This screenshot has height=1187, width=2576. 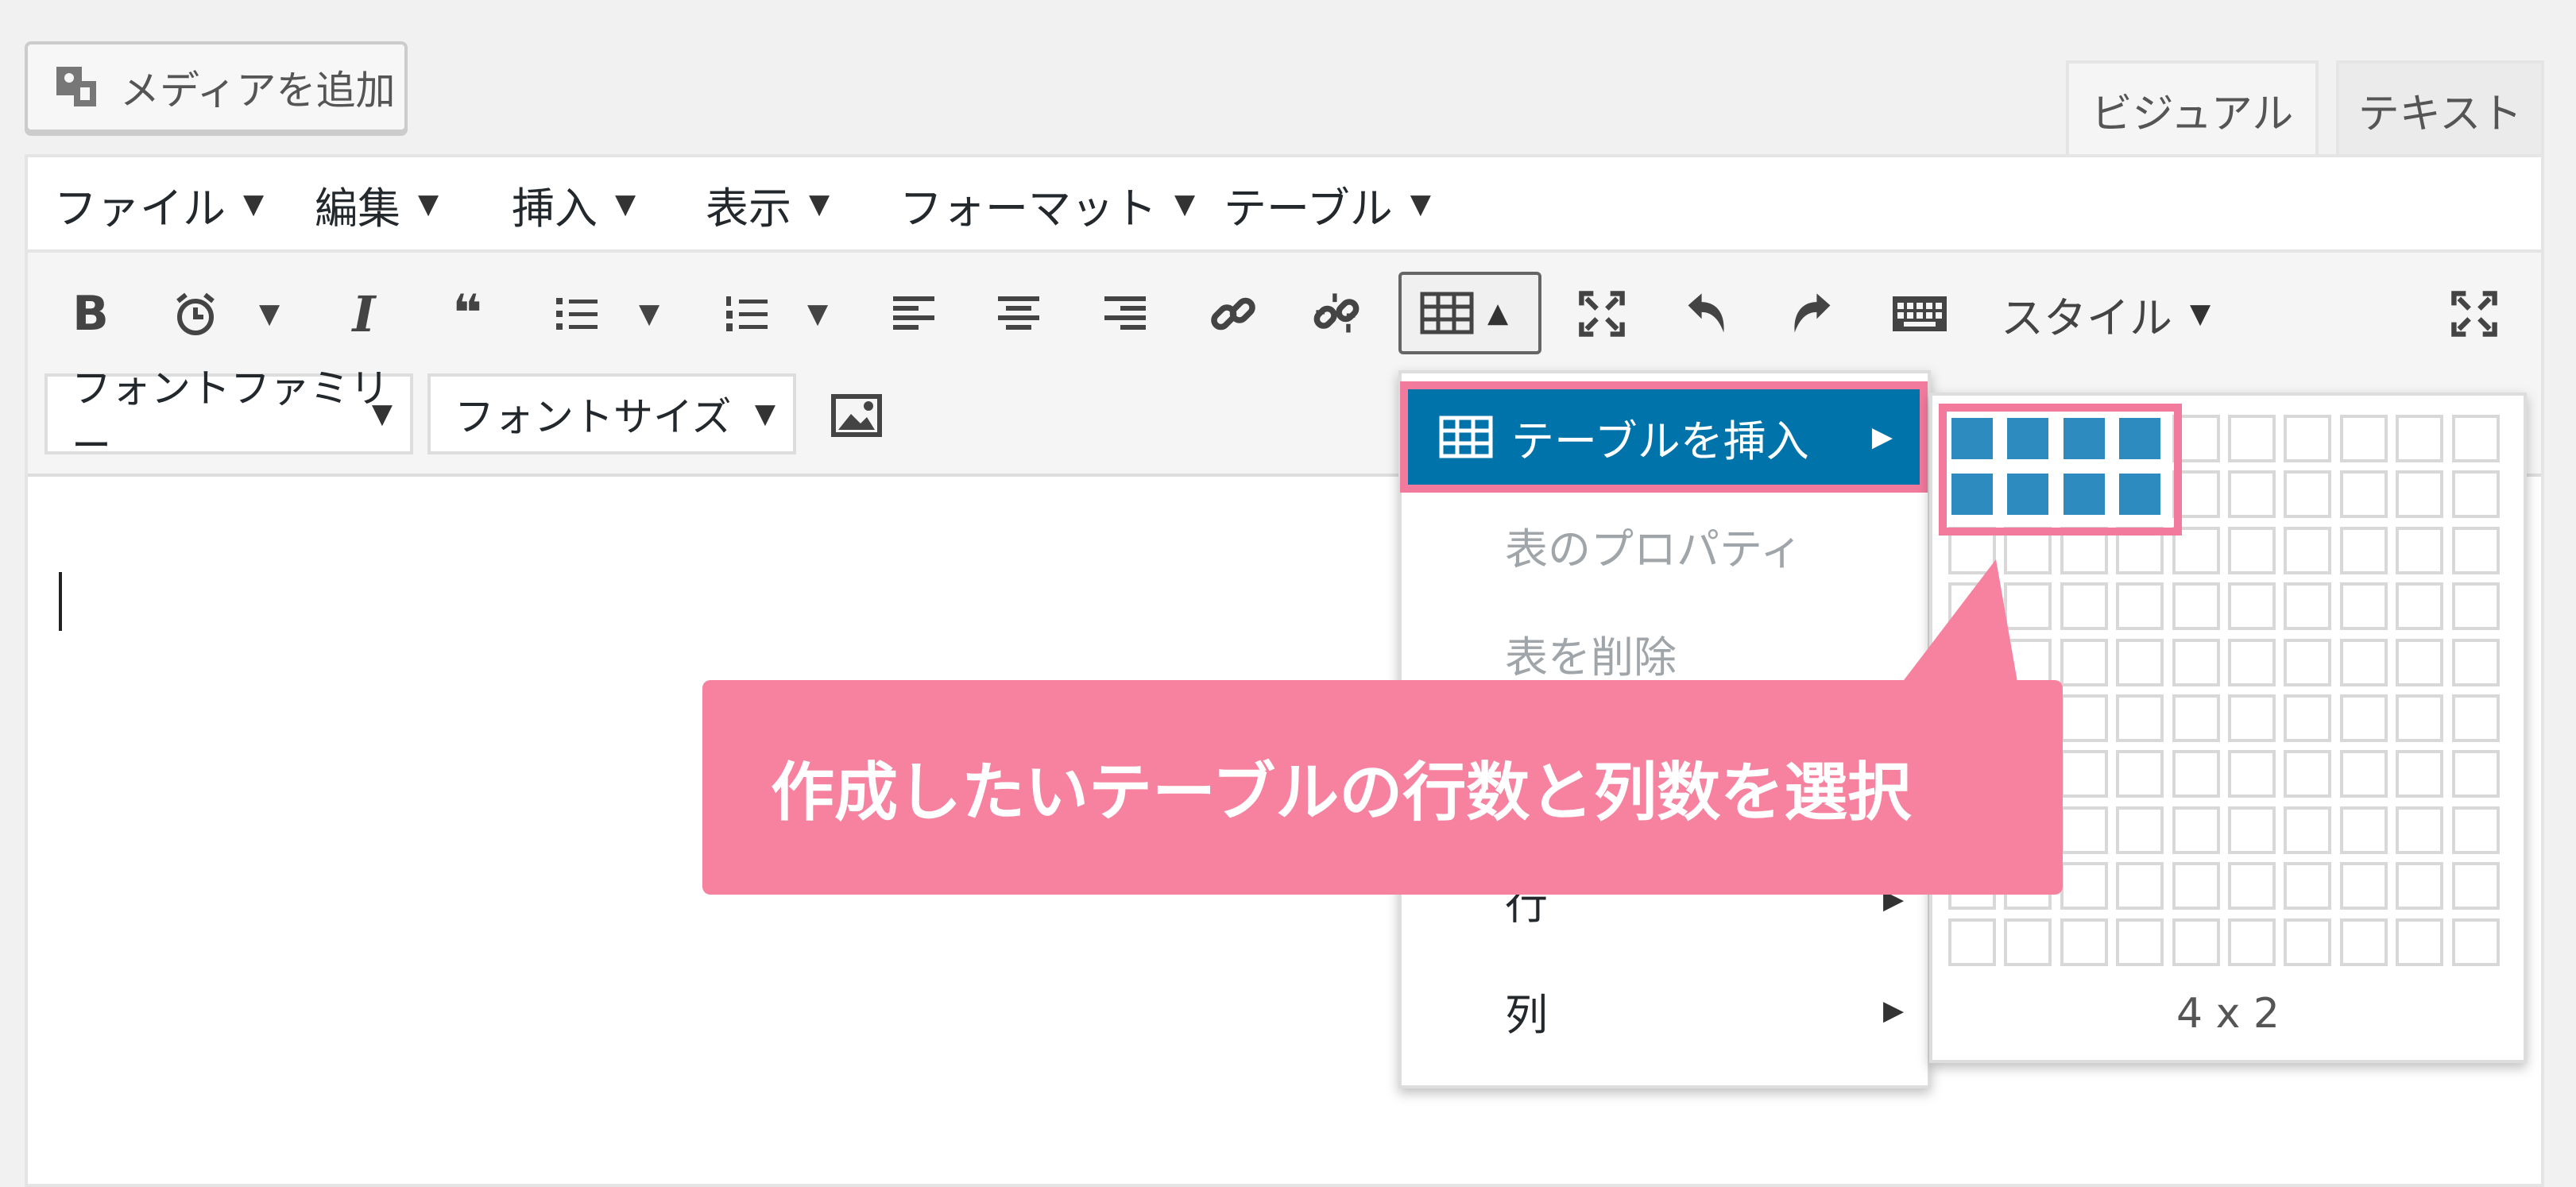 I want to click on bullet-list-icon, so click(x=577, y=314).